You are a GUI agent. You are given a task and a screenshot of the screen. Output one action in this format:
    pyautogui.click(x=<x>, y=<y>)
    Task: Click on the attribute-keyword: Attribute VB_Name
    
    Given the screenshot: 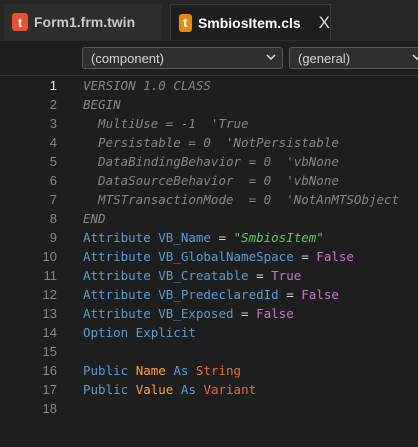 What is the action you would take?
    pyautogui.click(x=147, y=237)
    